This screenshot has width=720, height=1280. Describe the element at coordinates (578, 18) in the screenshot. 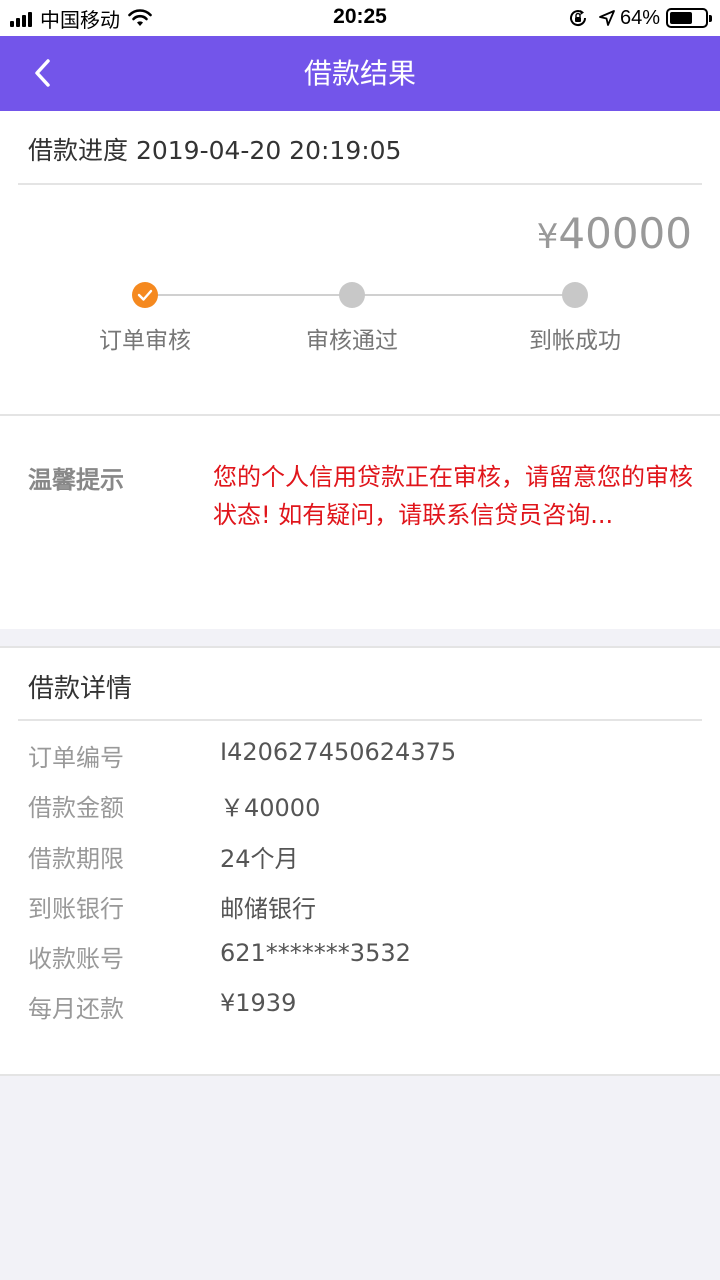

I see `rotation-lock-icon` at that location.